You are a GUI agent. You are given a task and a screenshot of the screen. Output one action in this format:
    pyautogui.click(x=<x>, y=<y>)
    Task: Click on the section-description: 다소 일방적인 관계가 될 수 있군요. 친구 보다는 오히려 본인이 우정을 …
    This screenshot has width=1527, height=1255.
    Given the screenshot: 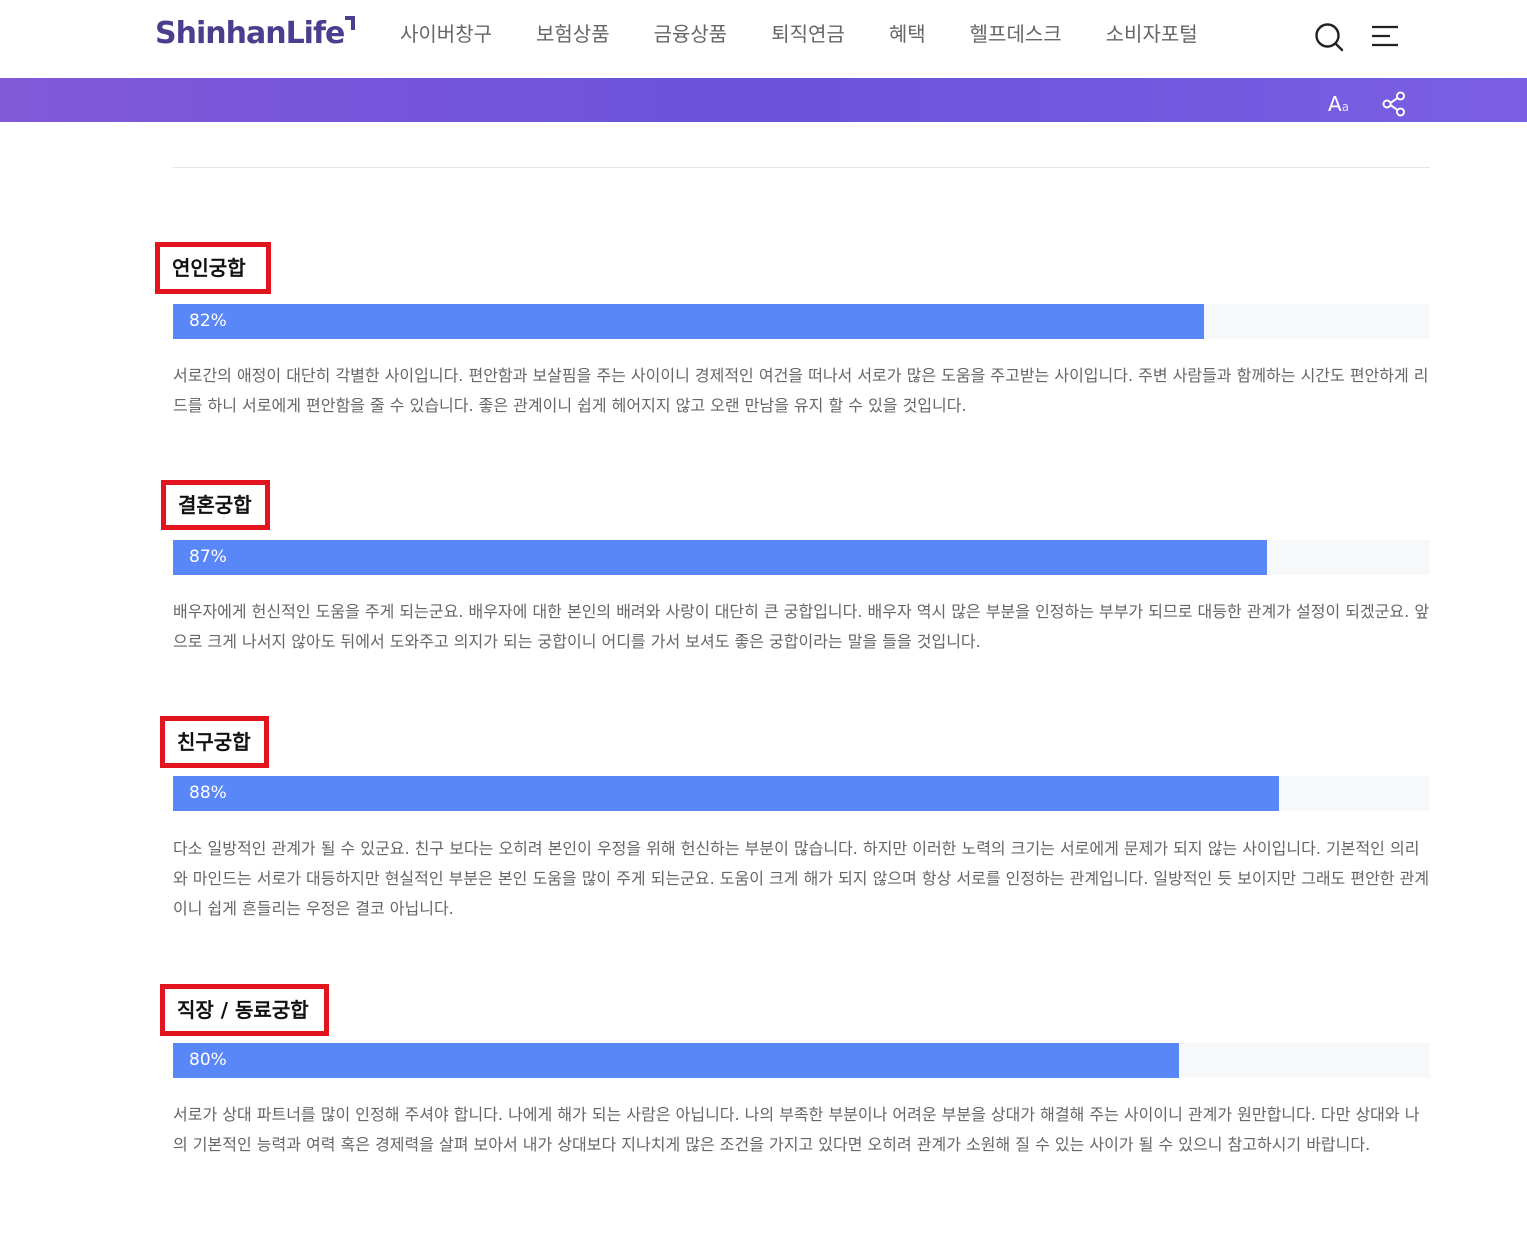 What is the action you would take?
    pyautogui.click(x=801, y=878)
    